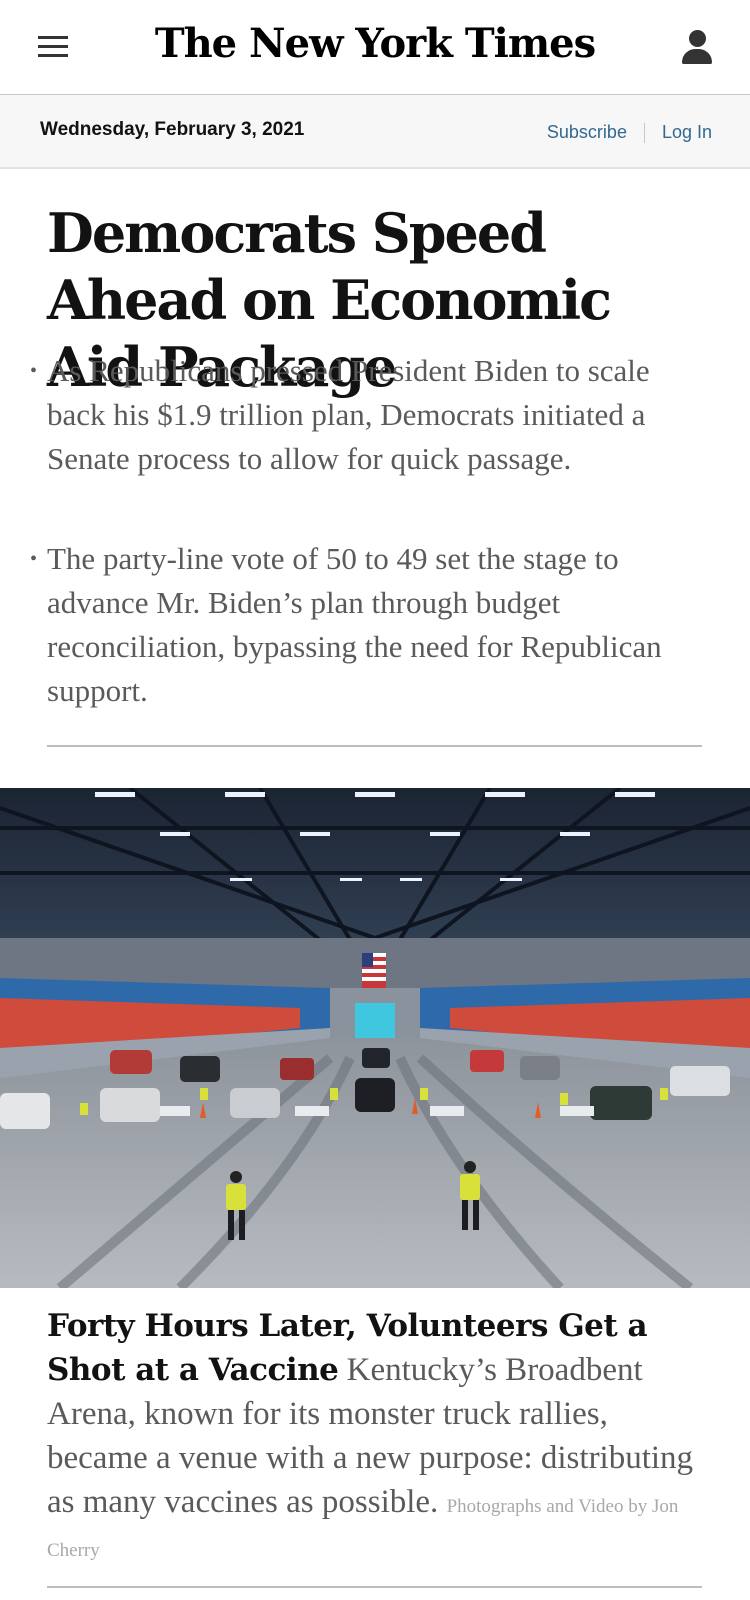 The height and width of the screenshot is (1600, 750). What do you see at coordinates (697, 48) in the screenshot?
I see `user-account-icon` at bounding box center [697, 48].